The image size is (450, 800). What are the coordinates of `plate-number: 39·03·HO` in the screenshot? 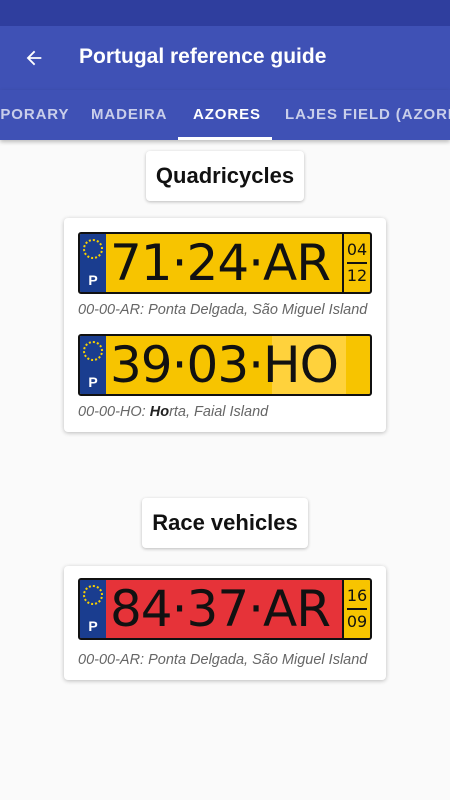 It's located at (224, 365).